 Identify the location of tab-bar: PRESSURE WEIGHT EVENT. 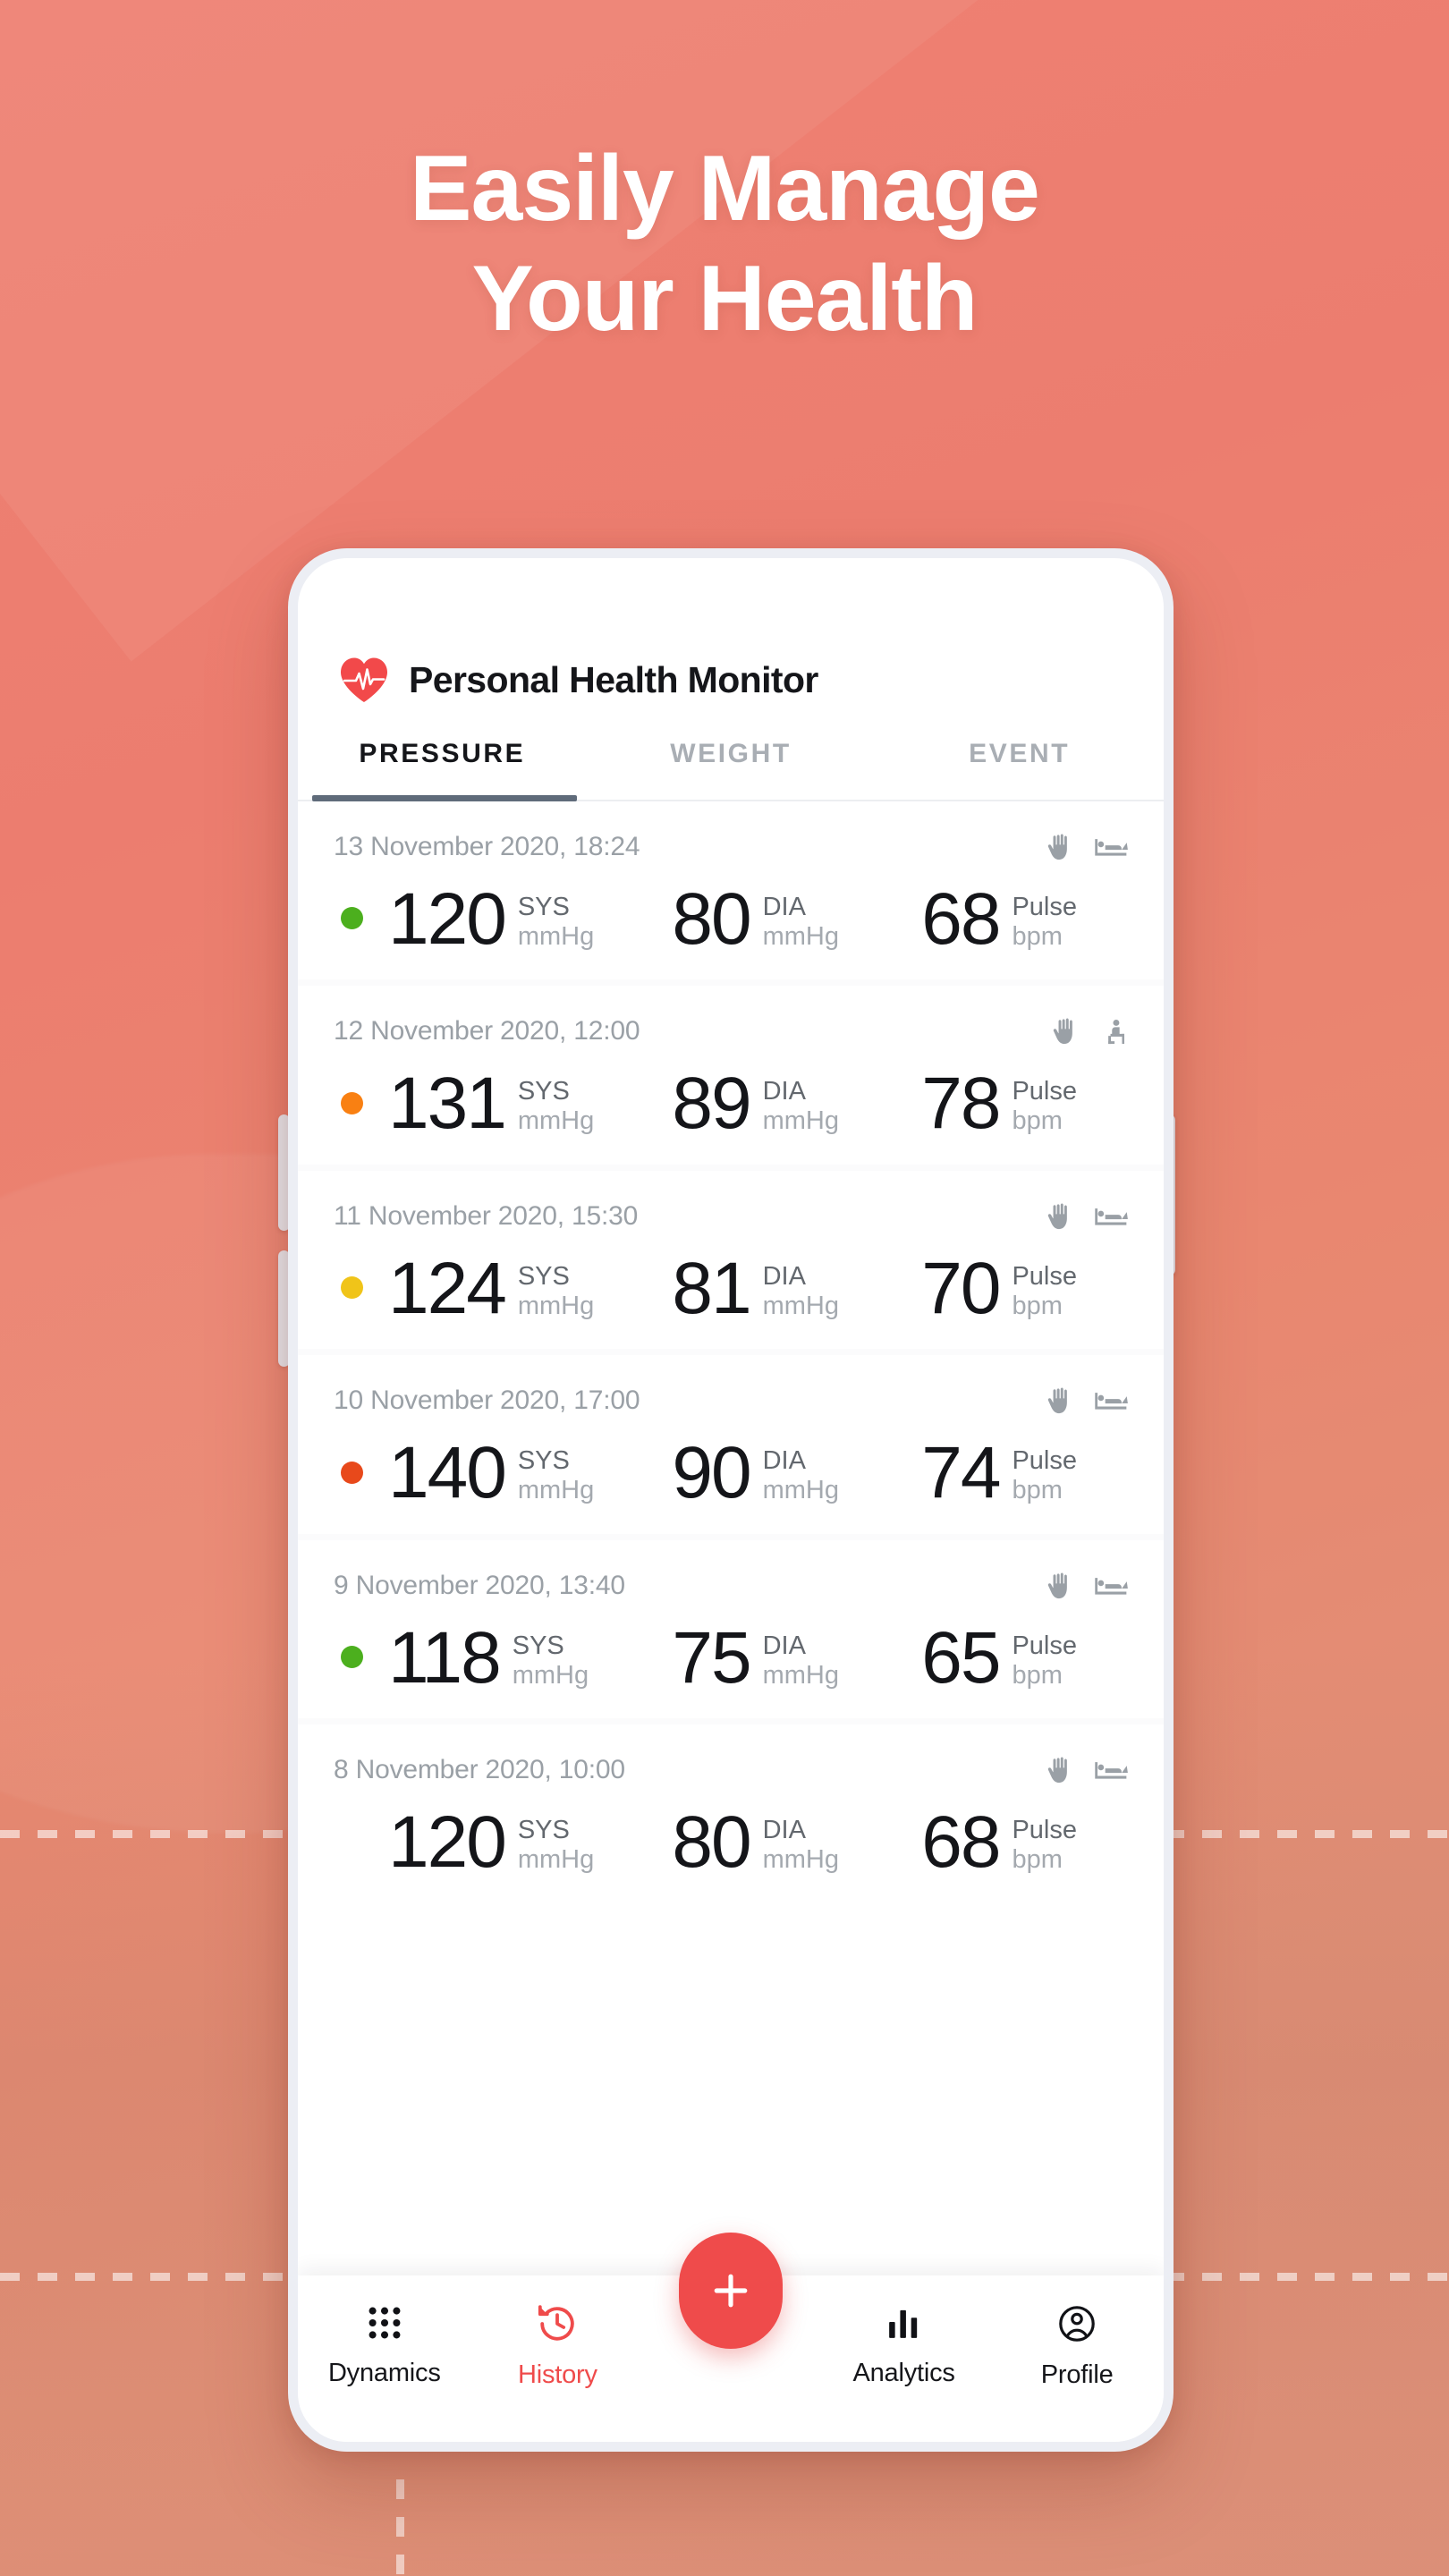
(731, 760).